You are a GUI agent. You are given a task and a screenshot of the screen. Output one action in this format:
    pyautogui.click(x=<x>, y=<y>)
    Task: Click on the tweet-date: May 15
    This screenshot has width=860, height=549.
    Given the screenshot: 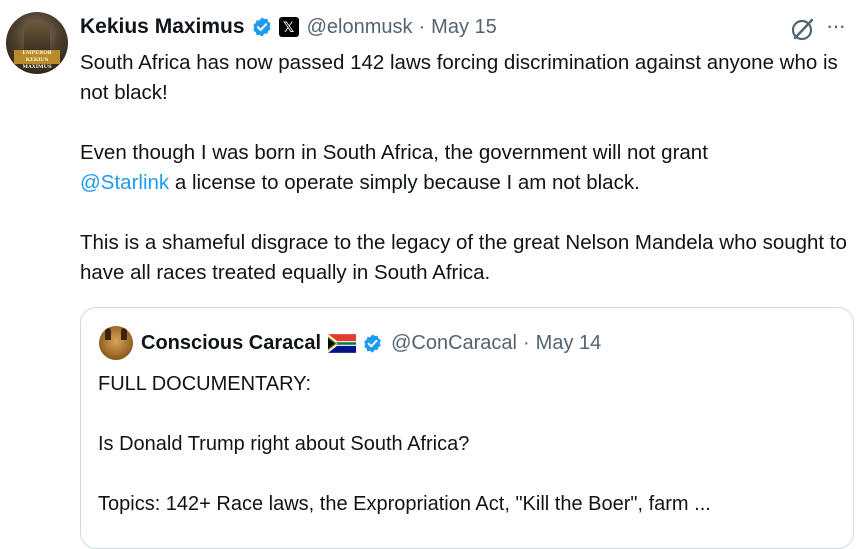 What is the action you would take?
    pyautogui.click(x=464, y=27)
    